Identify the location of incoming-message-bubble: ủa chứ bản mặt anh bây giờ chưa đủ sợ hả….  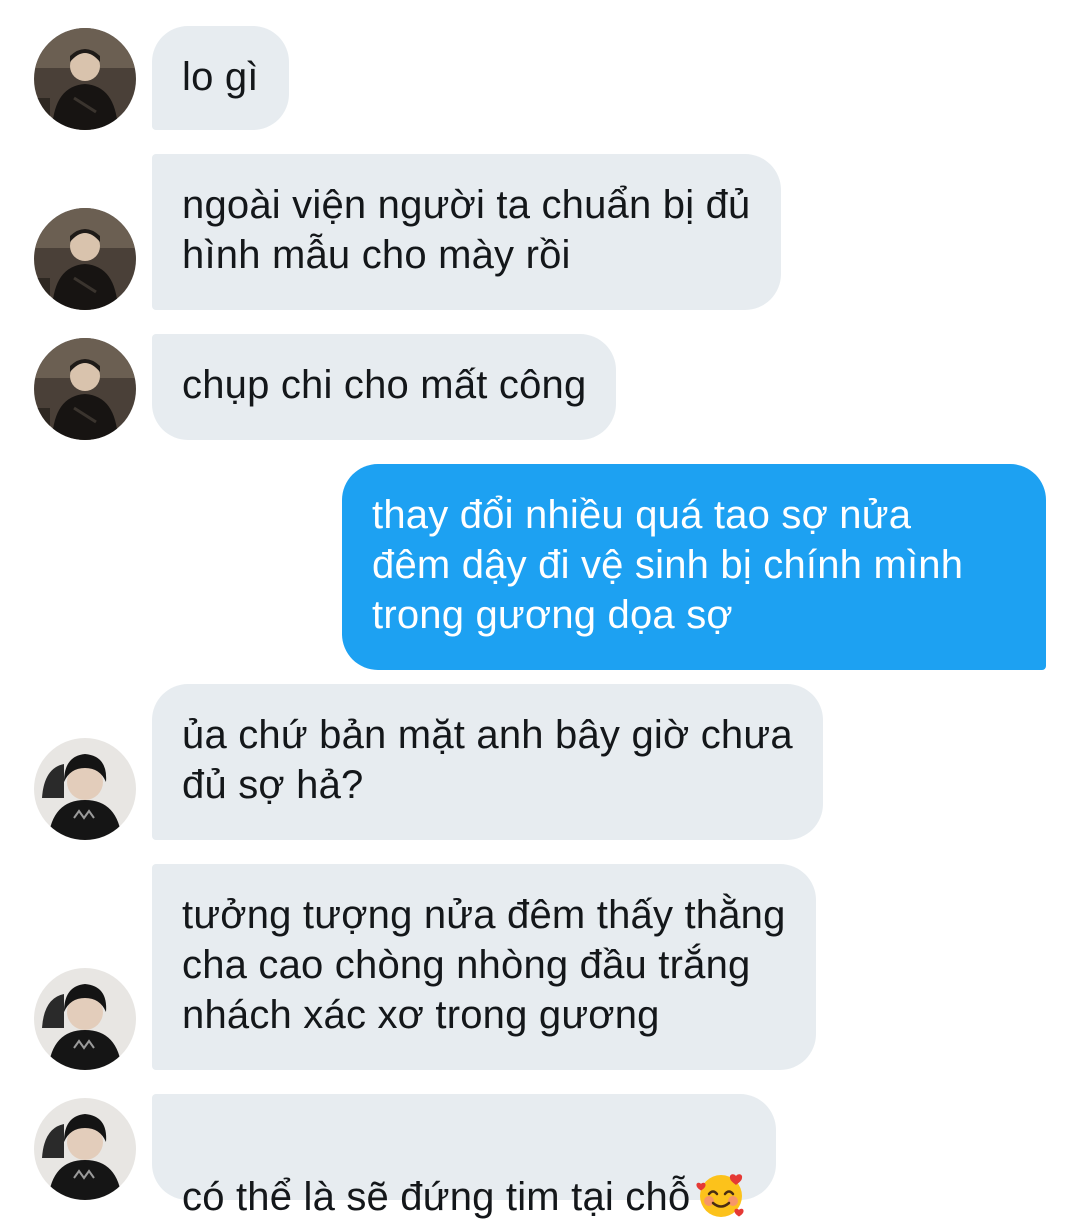
(487, 762).